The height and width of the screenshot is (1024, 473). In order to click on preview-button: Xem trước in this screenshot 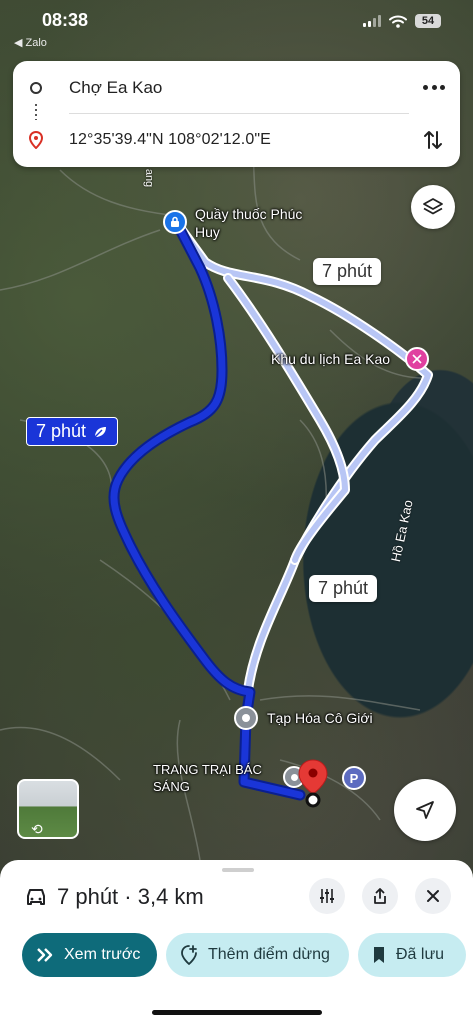, I will do `click(89, 955)`.